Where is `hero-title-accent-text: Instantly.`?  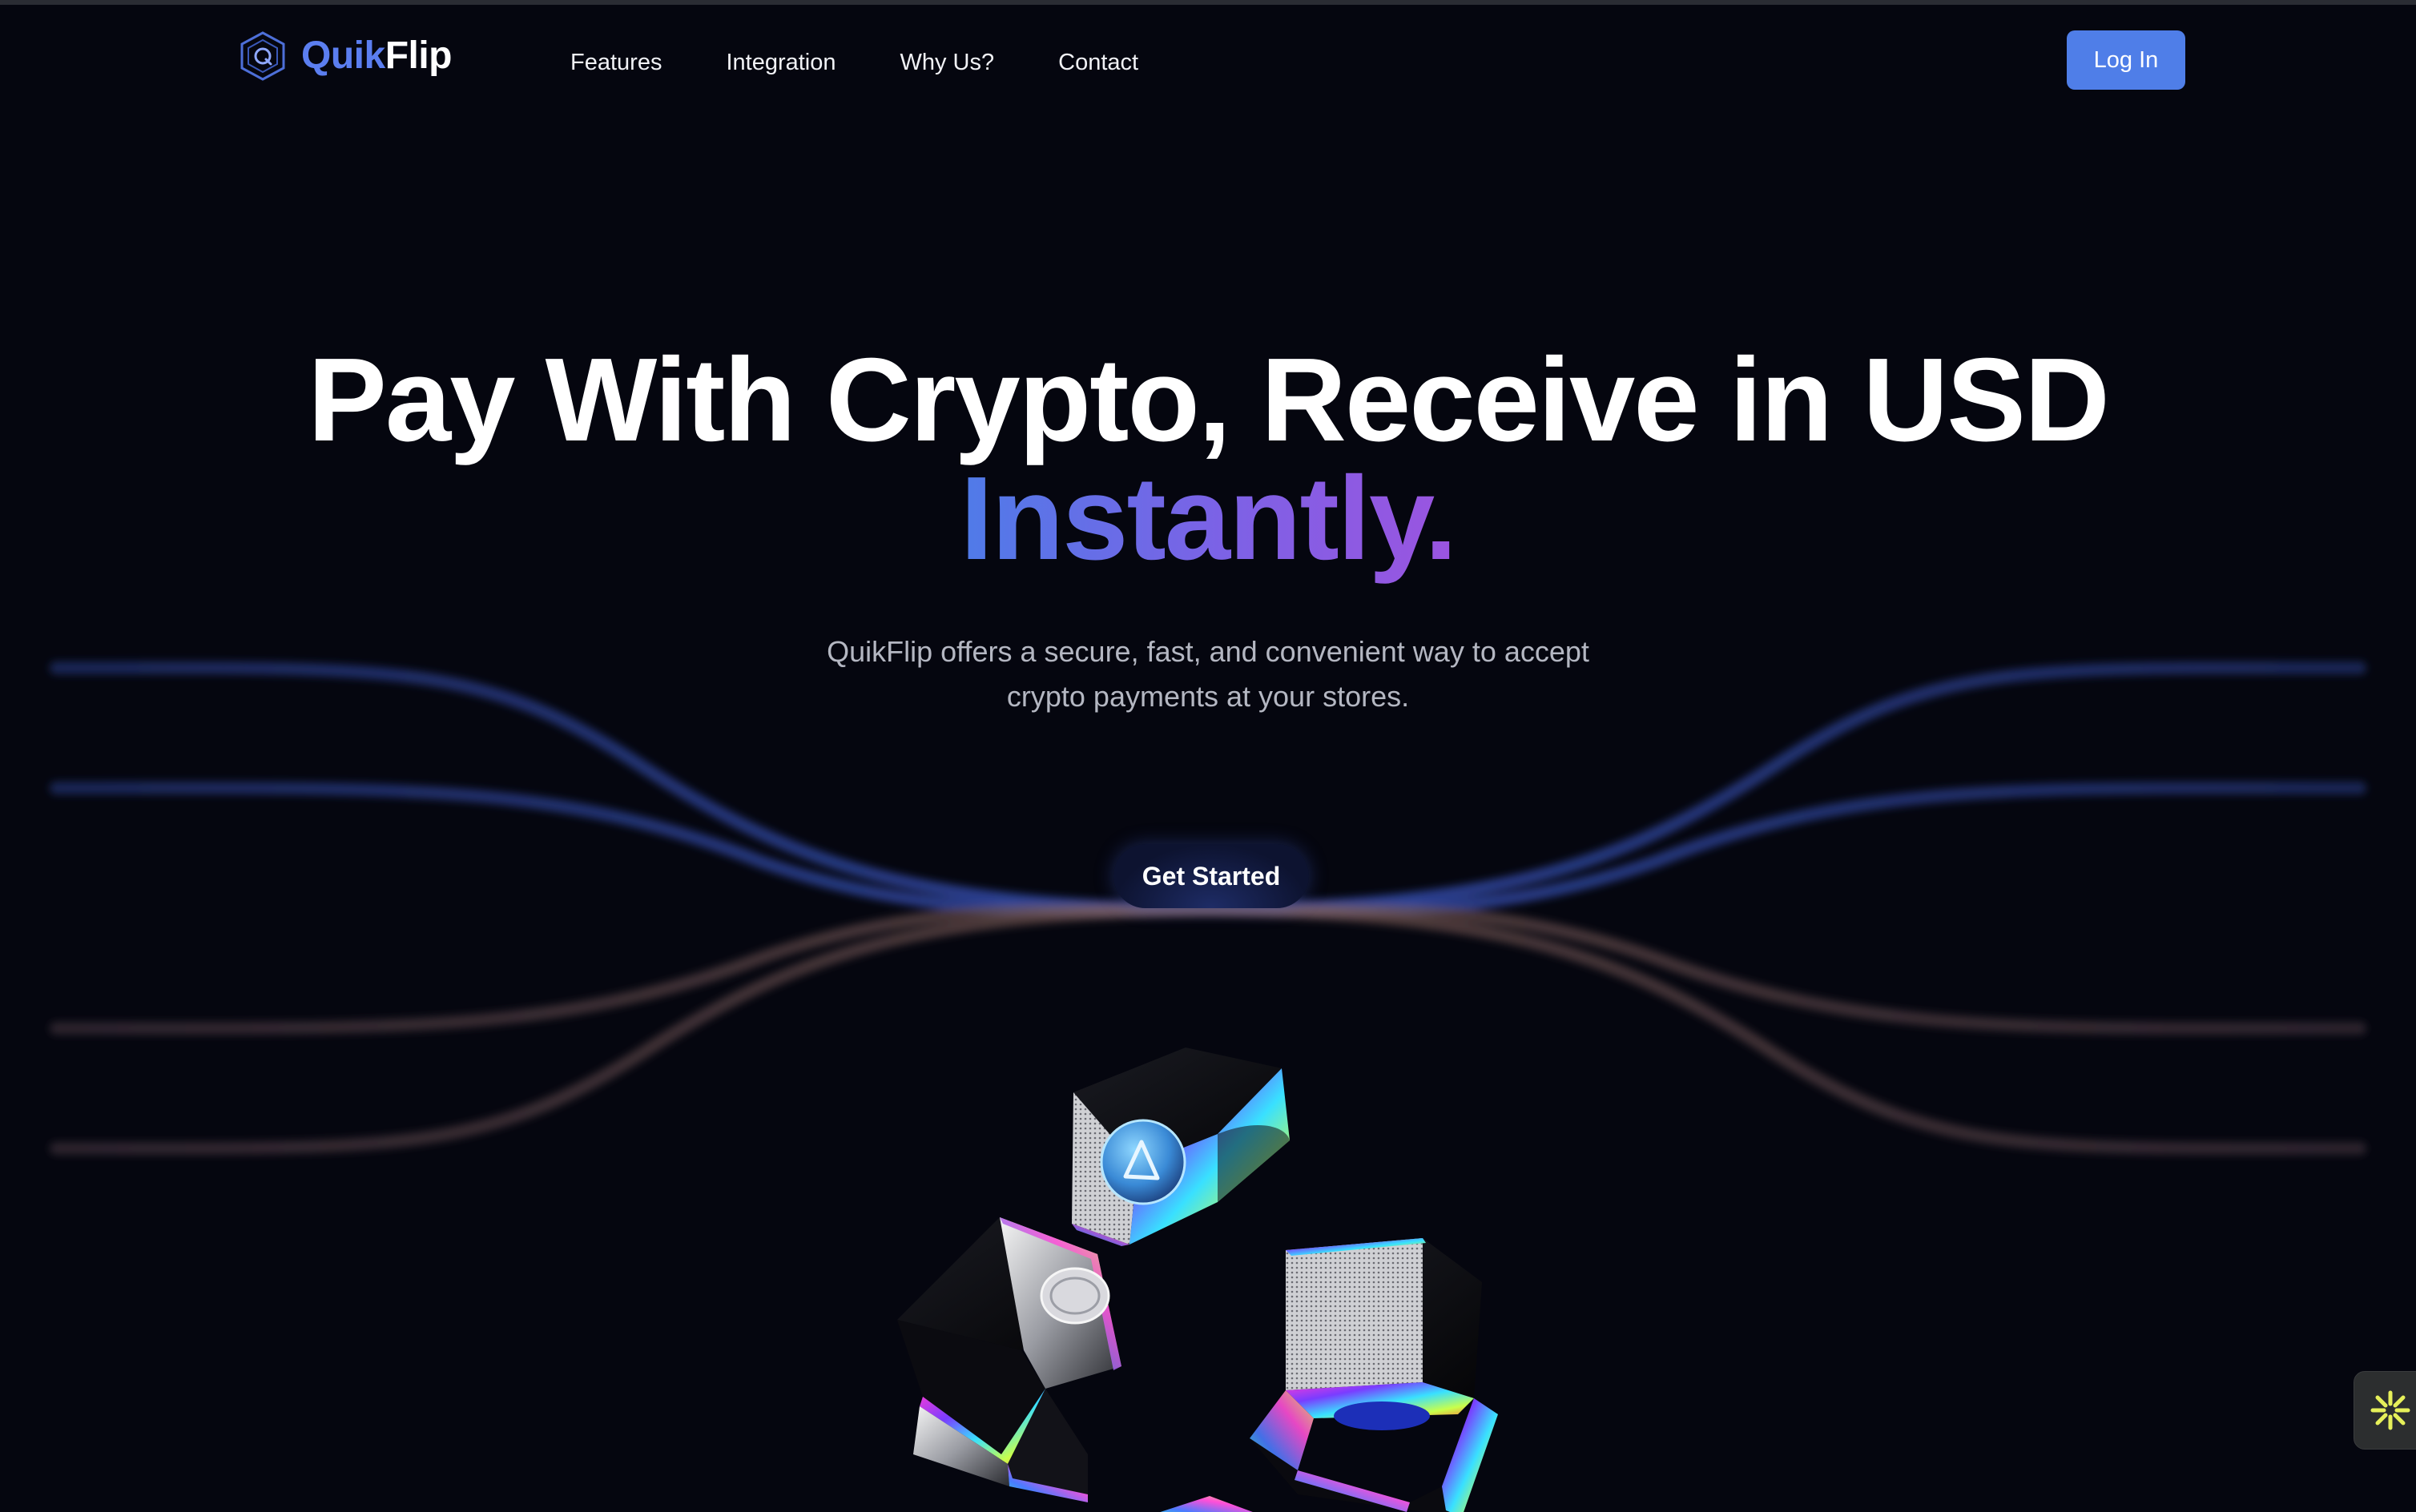 hero-title-accent-text: Instantly. is located at coordinates (1209, 518).